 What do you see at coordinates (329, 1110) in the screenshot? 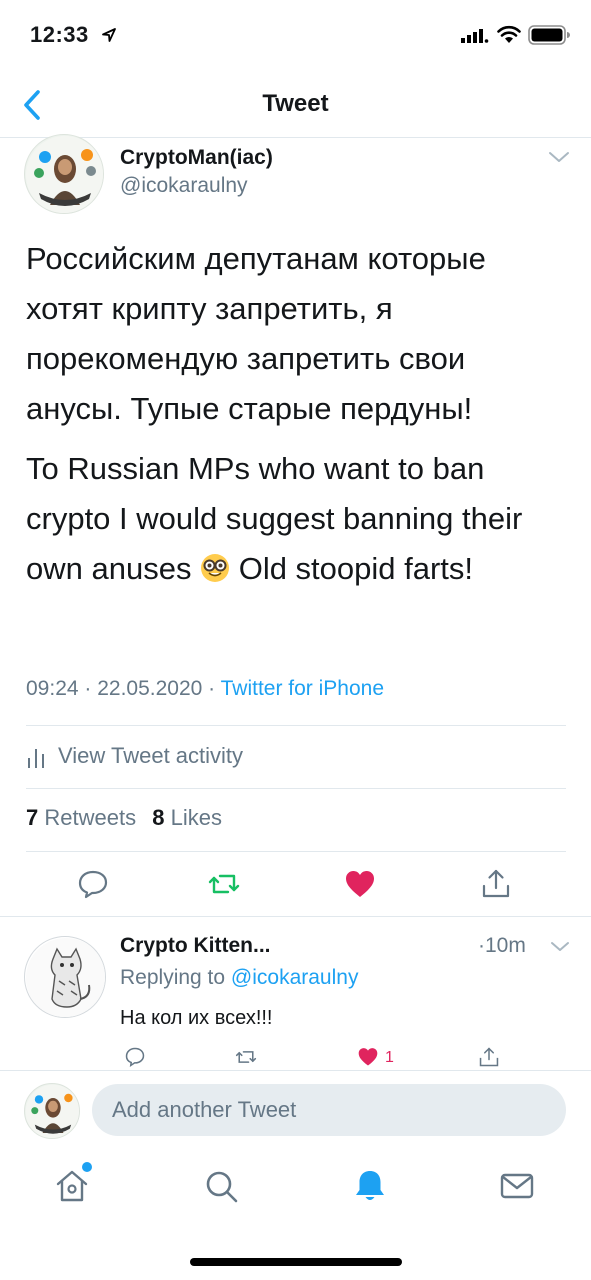
I see `add-another-tweet-input` at bounding box center [329, 1110].